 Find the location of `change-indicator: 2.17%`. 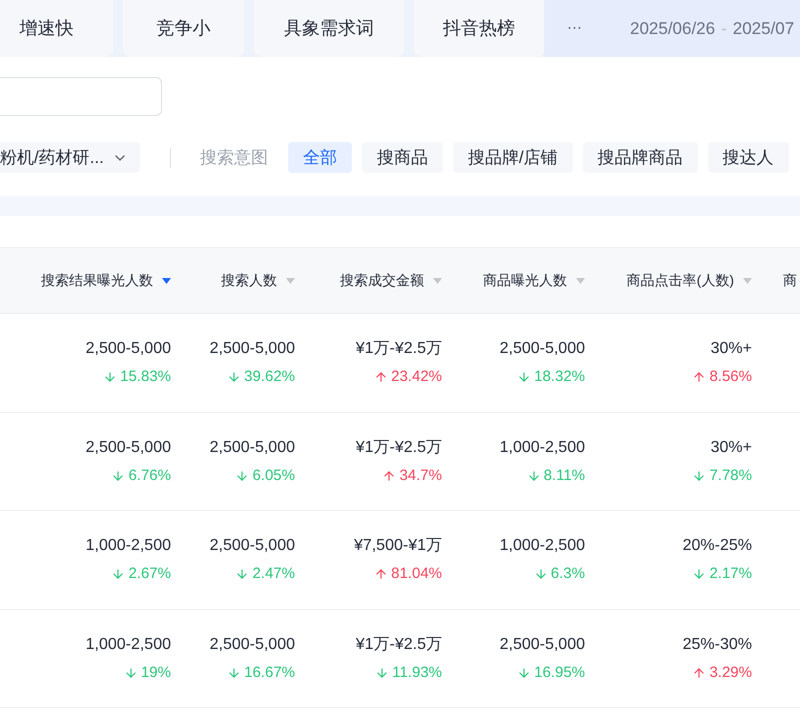

change-indicator: 2.17% is located at coordinates (722, 574).